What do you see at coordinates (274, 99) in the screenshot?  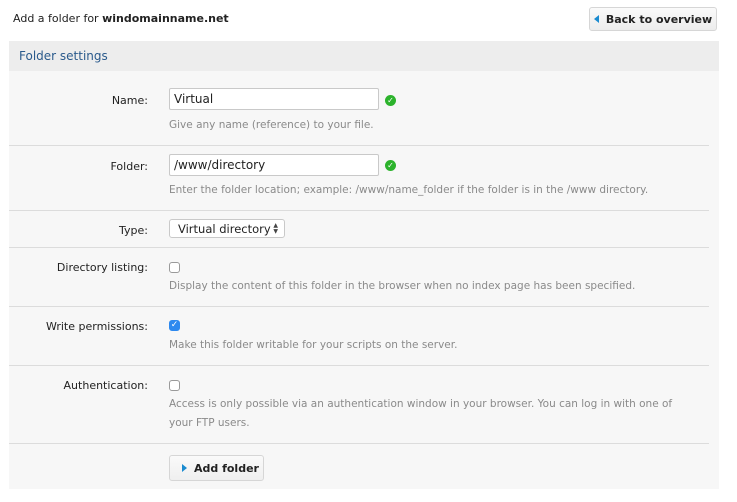 I see `name-input` at bounding box center [274, 99].